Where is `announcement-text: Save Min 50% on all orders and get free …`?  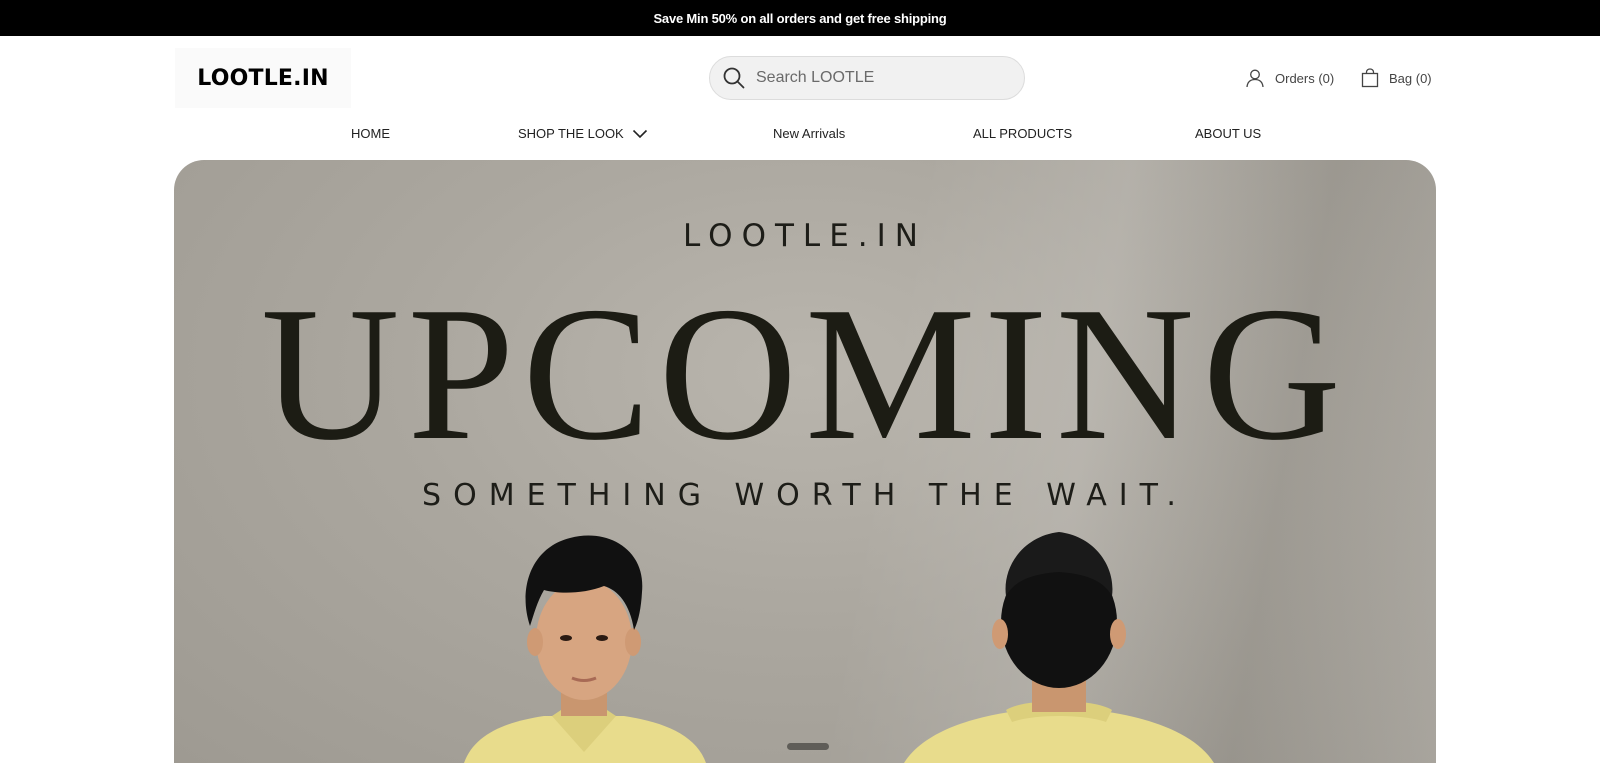
announcement-text: Save Min 50% on all orders and get free … is located at coordinates (800, 18).